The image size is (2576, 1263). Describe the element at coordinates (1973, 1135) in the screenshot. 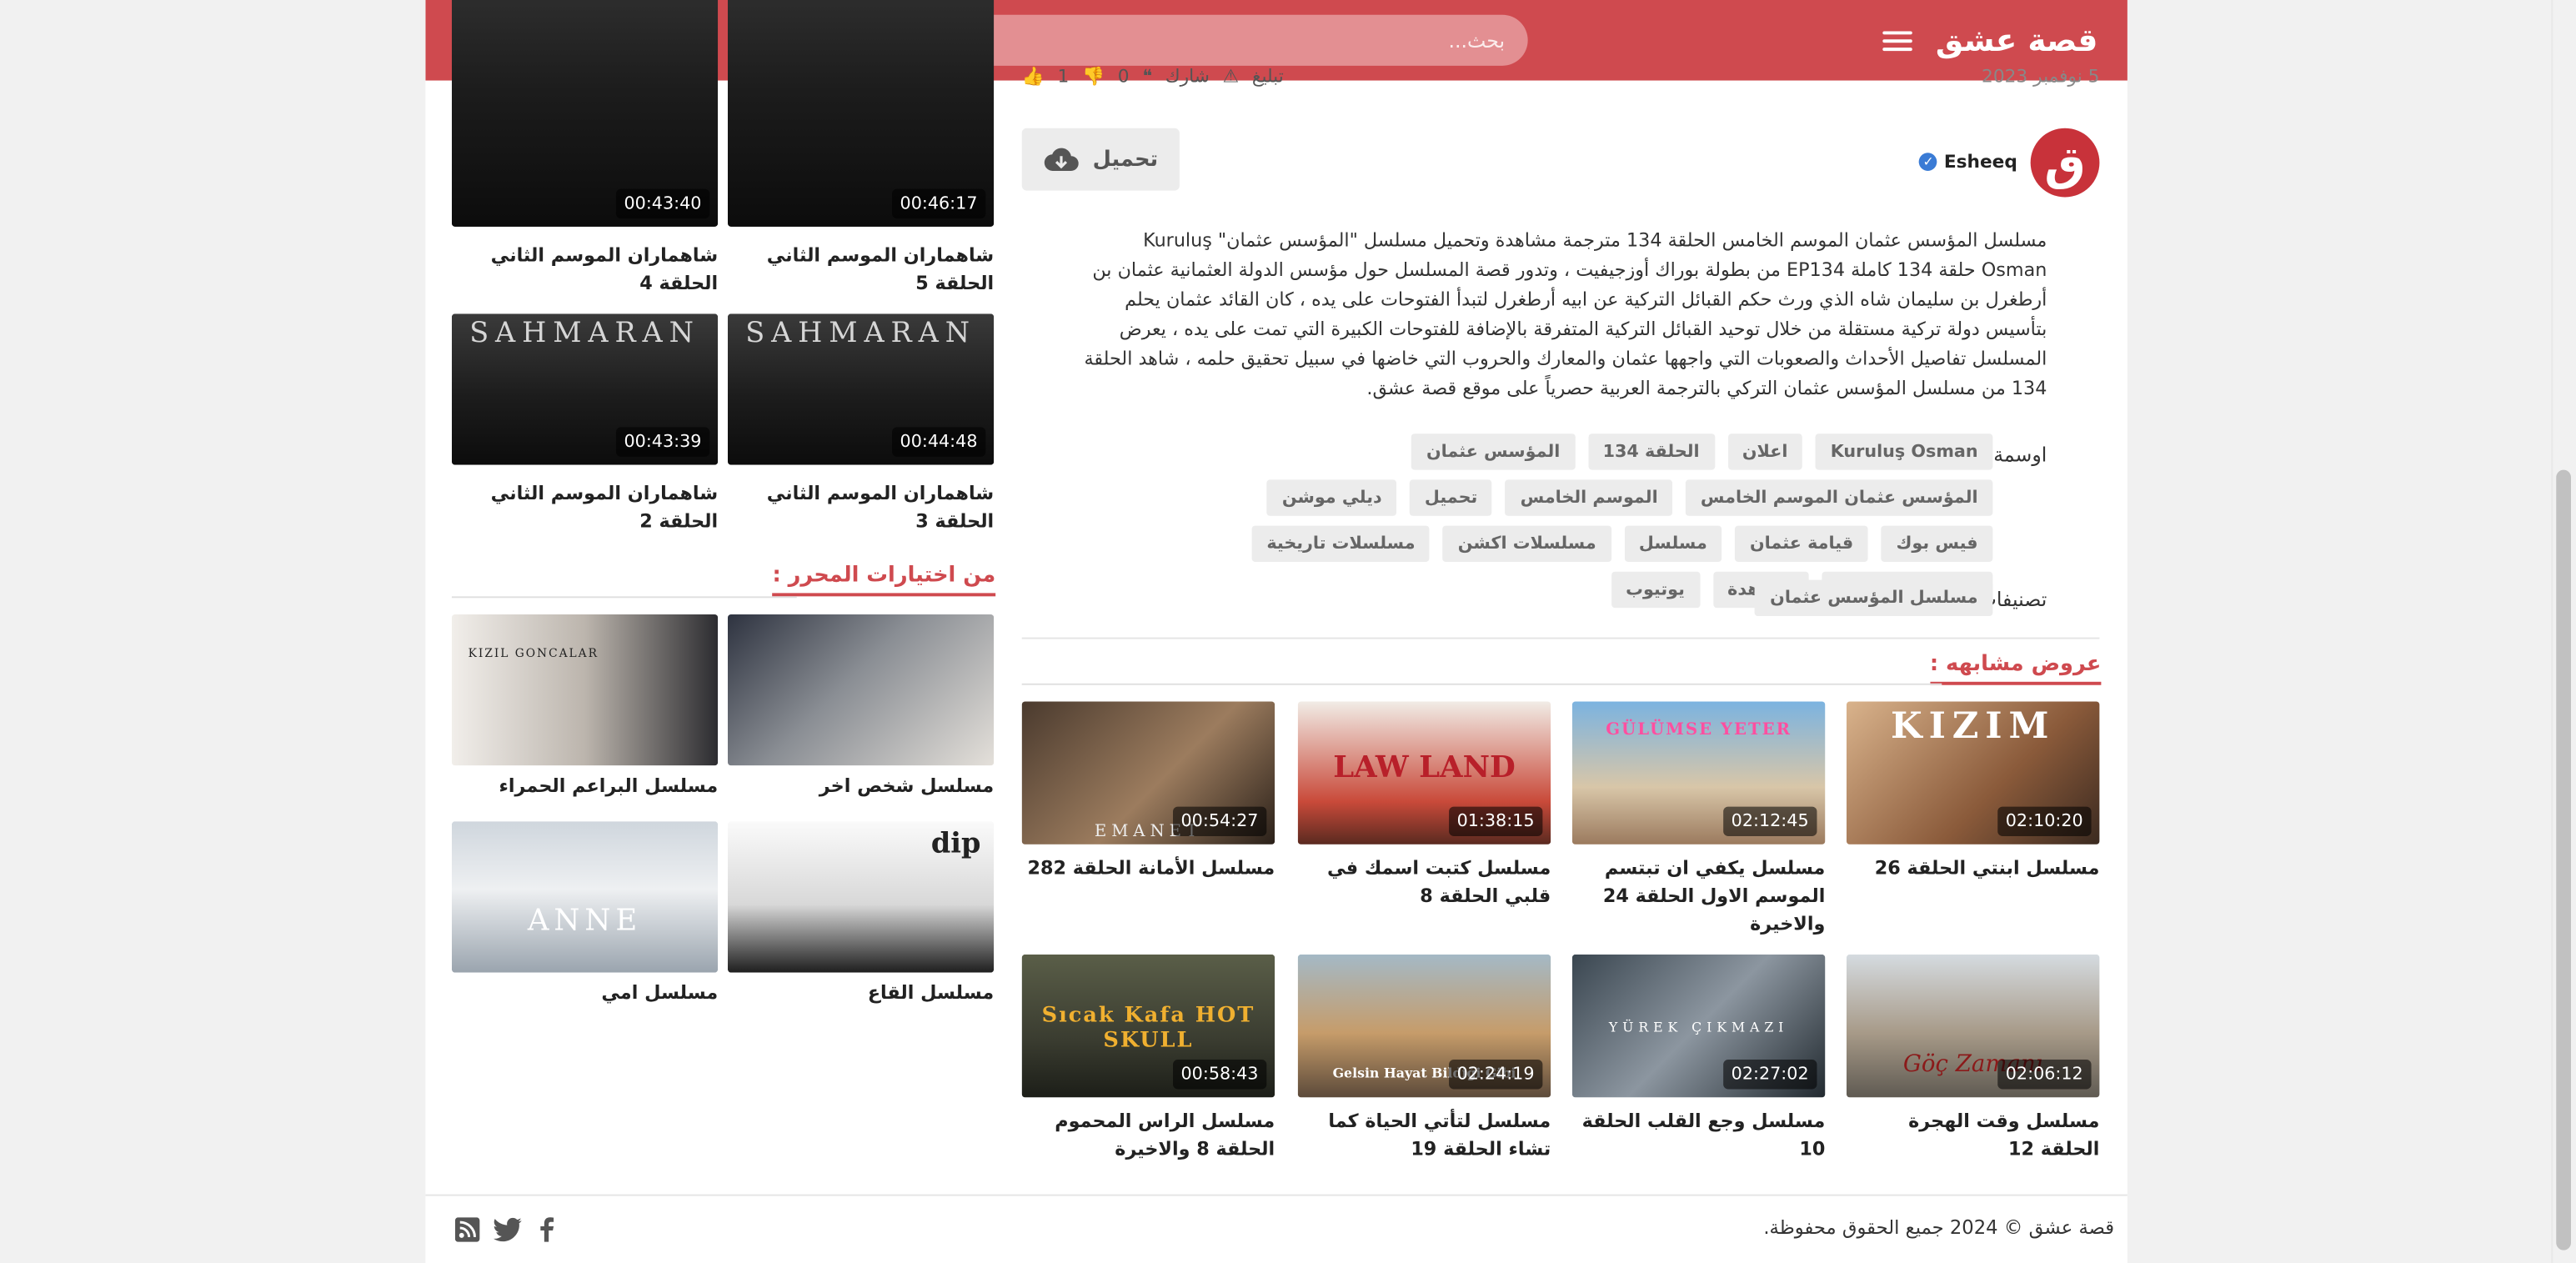

I see `video-title: مسلسل وقت الهجرة الحلقة 12` at that location.